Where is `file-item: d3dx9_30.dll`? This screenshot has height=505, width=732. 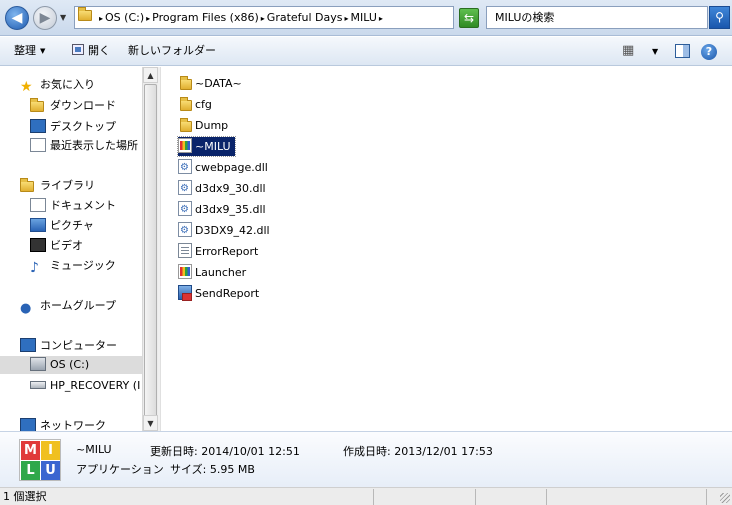
file-item: d3dx9_30.dll is located at coordinates (222, 188).